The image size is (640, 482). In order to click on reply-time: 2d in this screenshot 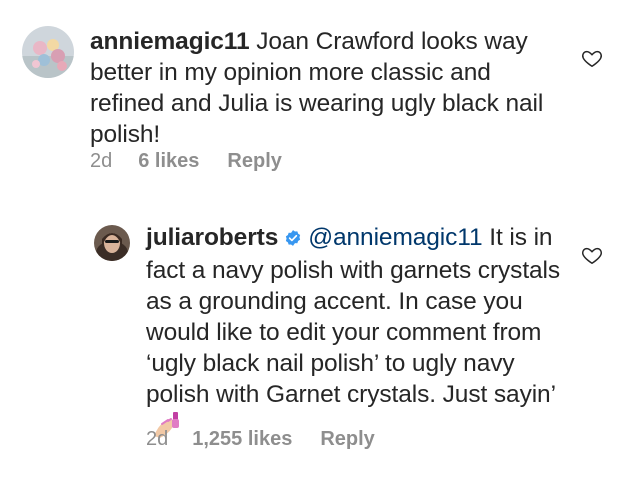, I will do `click(157, 439)`.